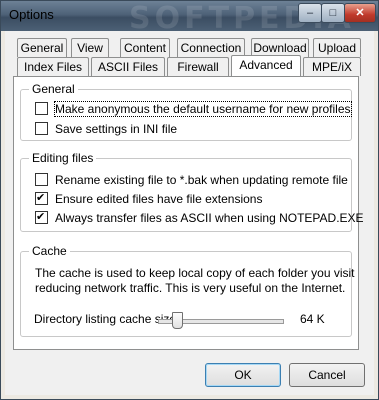 The height and width of the screenshot is (400, 379). Describe the element at coordinates (53, 66) in the screenshot. I see `tab-index-files: Index Files` at that location.